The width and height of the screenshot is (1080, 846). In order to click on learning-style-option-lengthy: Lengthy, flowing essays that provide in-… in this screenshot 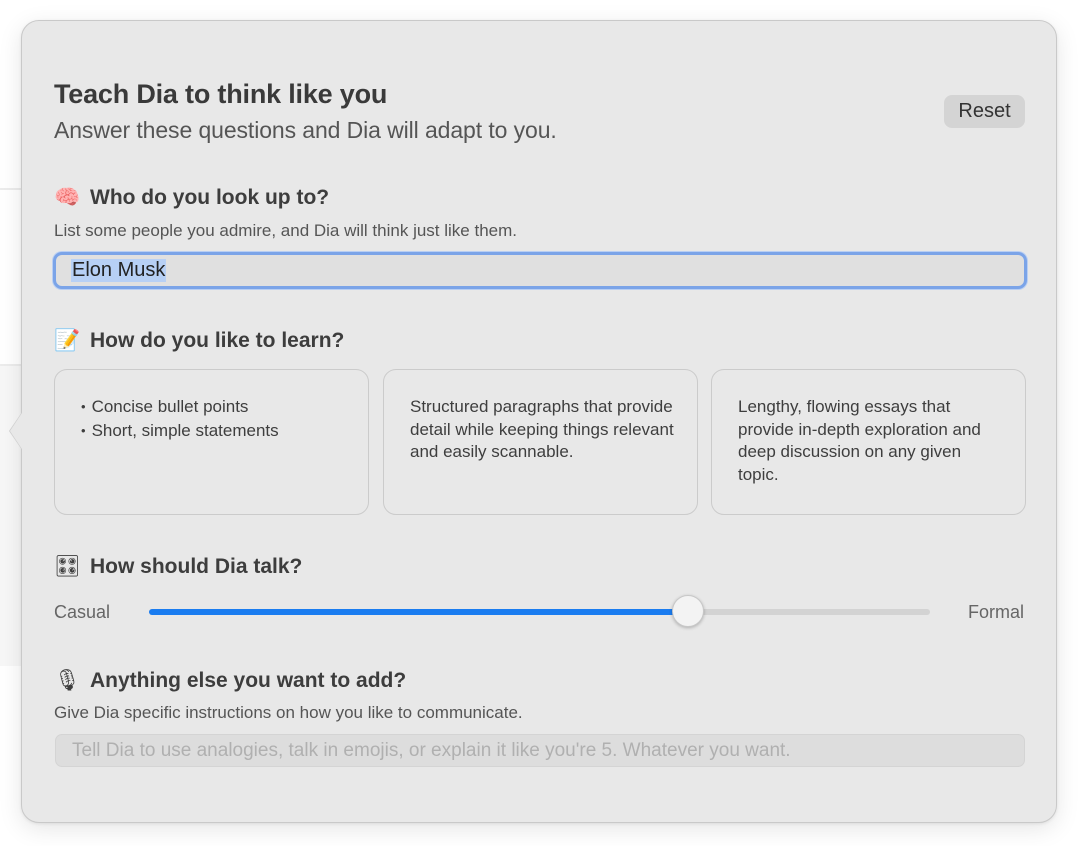, I will do `click(868, 442)`.